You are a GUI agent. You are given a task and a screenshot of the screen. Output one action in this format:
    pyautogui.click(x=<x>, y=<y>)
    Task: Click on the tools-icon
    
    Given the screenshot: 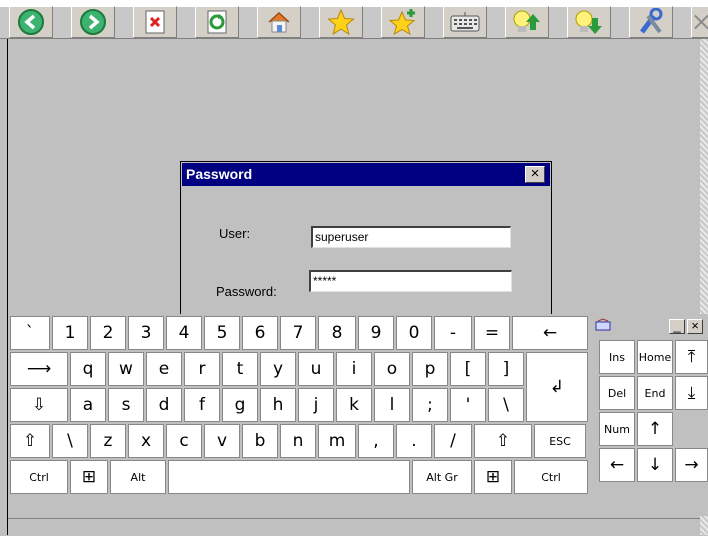 What is the action you would take?
    pyautogui.click(x=651, y=21)
    